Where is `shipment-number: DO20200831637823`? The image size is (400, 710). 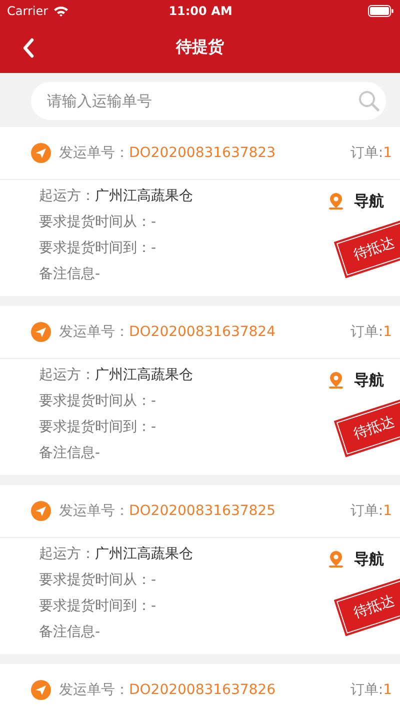
shipment-number: DO20200831637823 is located at coordinates (202, 153).